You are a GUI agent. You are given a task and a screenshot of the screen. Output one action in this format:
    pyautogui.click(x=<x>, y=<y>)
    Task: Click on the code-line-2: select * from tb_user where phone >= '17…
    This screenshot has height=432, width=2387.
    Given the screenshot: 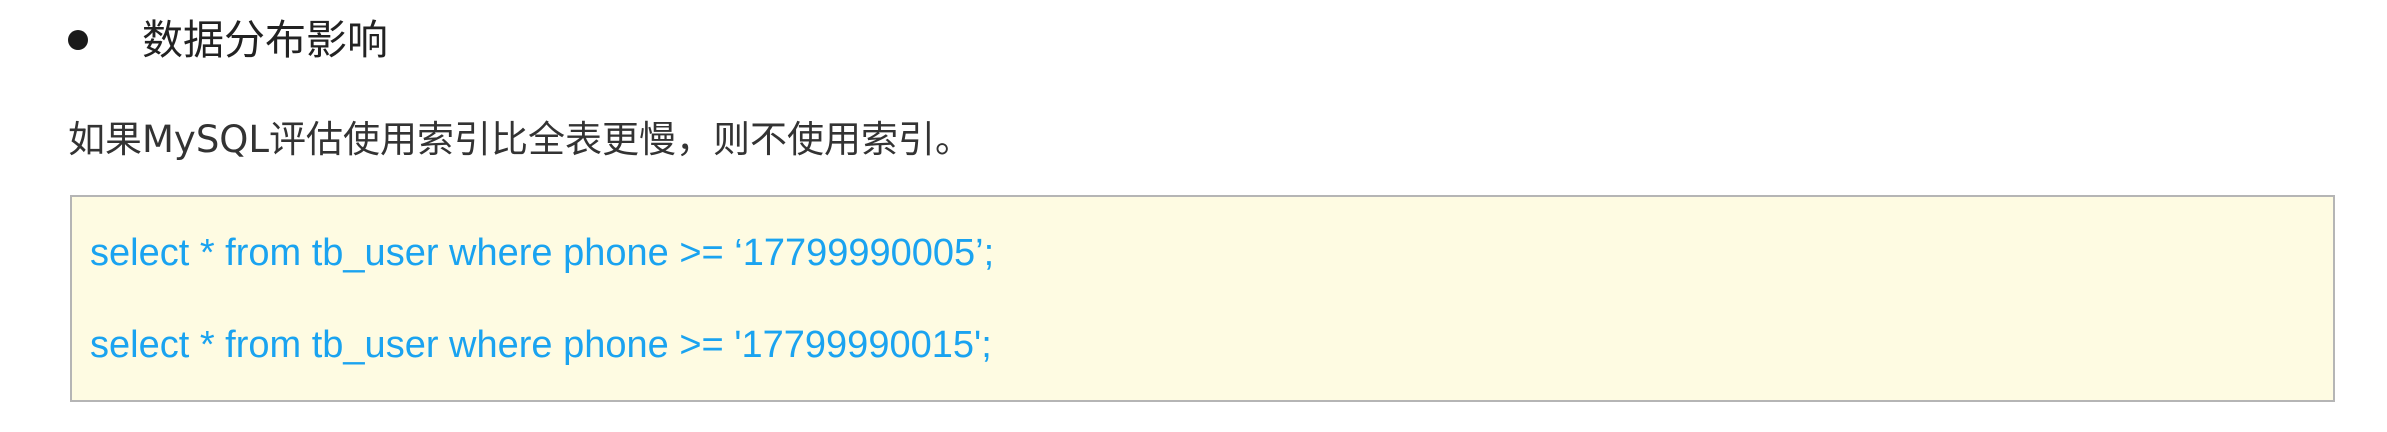 What is the action you would take?
    pyautogui.click(x=541, y=345)
    